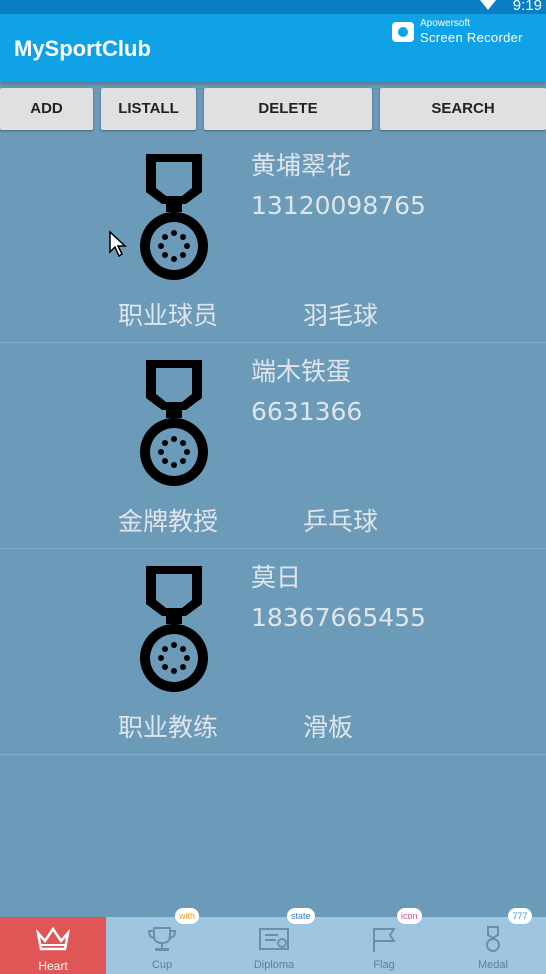 This screenshot has width=546, height=974. I want to click on tab-label: Cup, so click(162, 965).